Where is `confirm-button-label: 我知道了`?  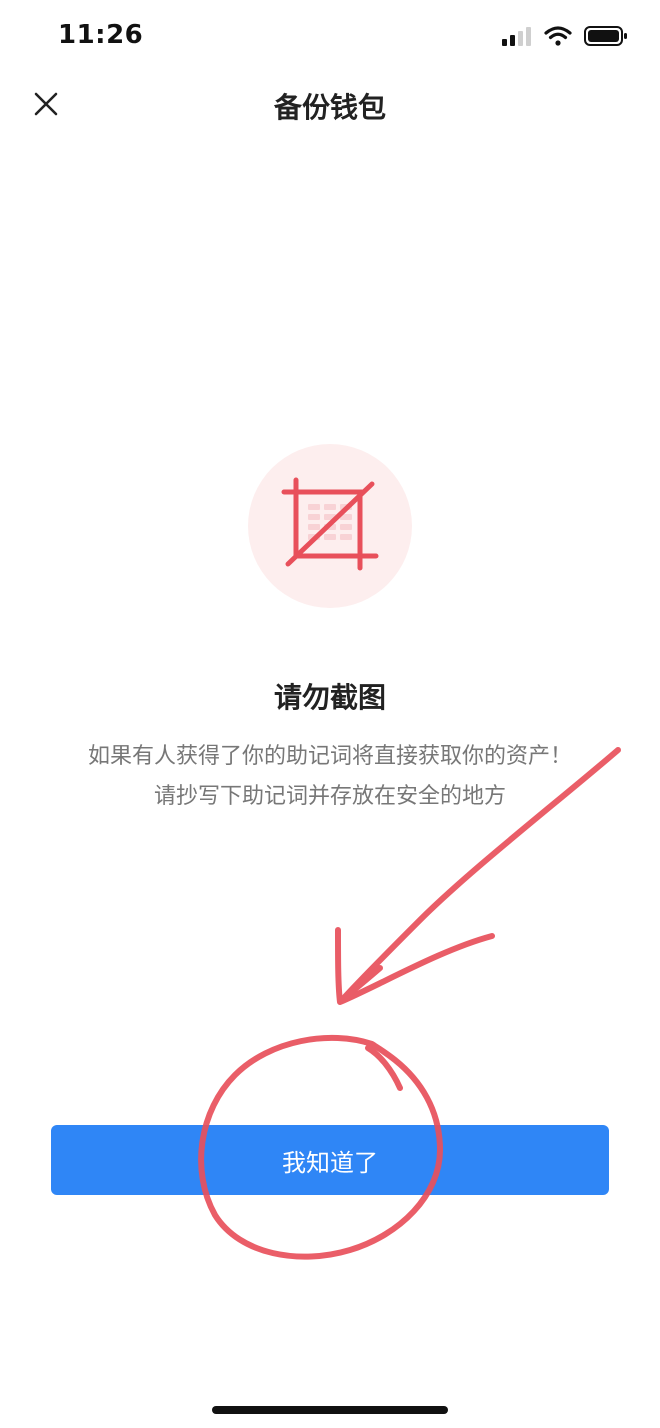
confirm-button-label: 我知道了 is located at coordinates (330, 1162).